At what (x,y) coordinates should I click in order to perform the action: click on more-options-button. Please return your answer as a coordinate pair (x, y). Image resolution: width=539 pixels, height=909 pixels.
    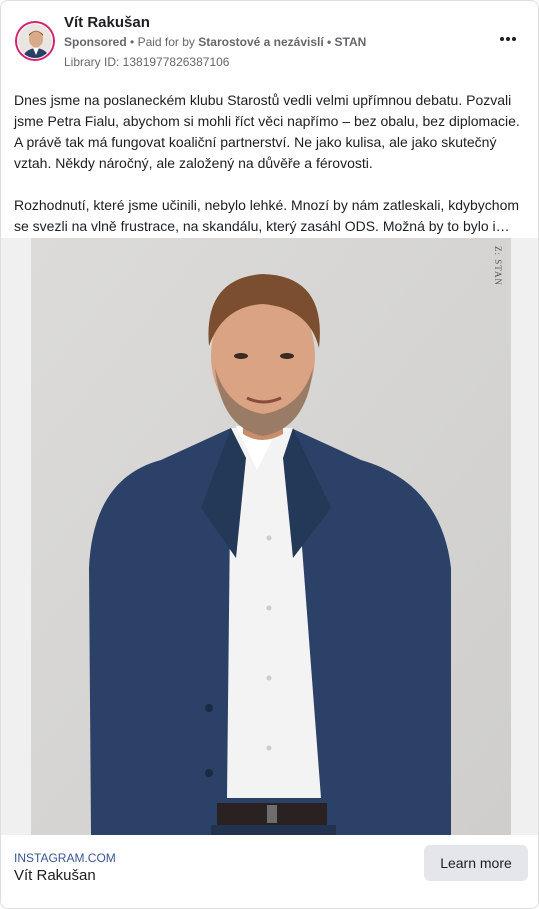
    Looking at the image, I should click on (508, 39).